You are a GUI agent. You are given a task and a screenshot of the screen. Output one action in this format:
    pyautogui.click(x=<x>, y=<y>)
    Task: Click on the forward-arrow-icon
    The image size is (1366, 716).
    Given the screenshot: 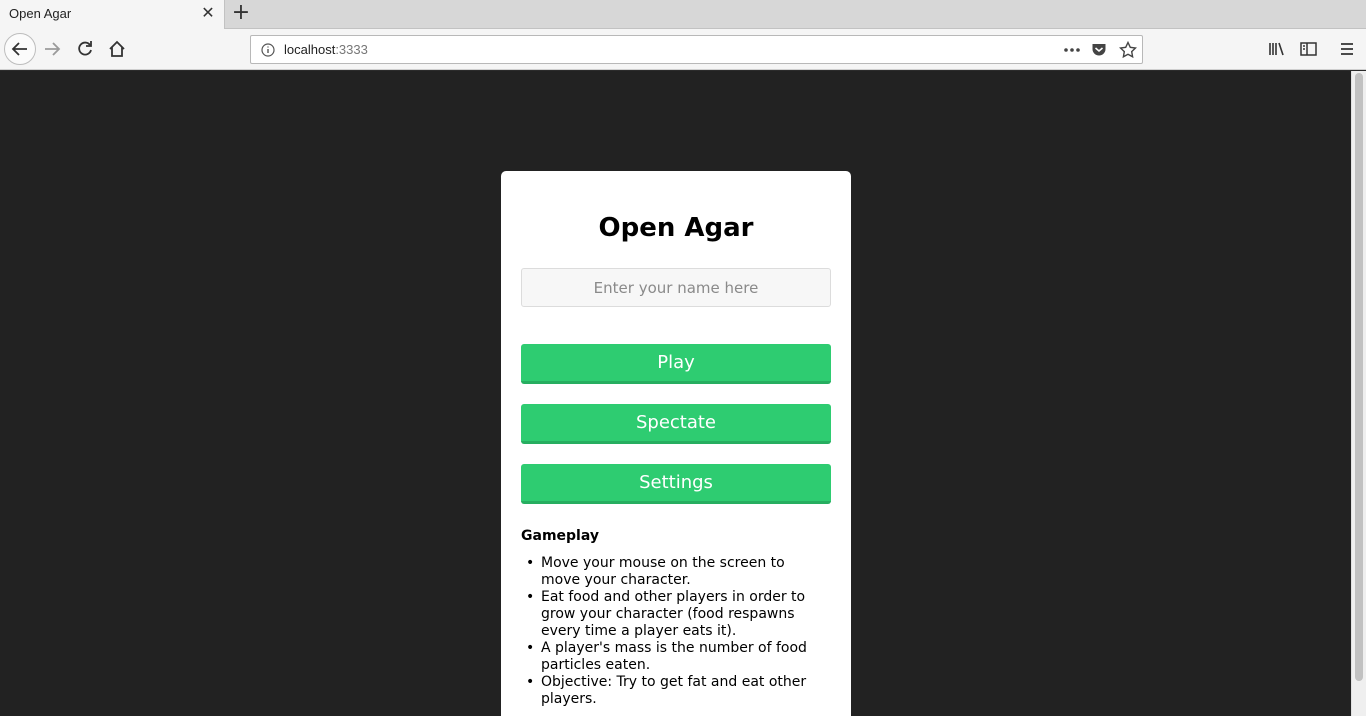 What is the action you would take?
    pyautogui.click(x=53, y=49)
    